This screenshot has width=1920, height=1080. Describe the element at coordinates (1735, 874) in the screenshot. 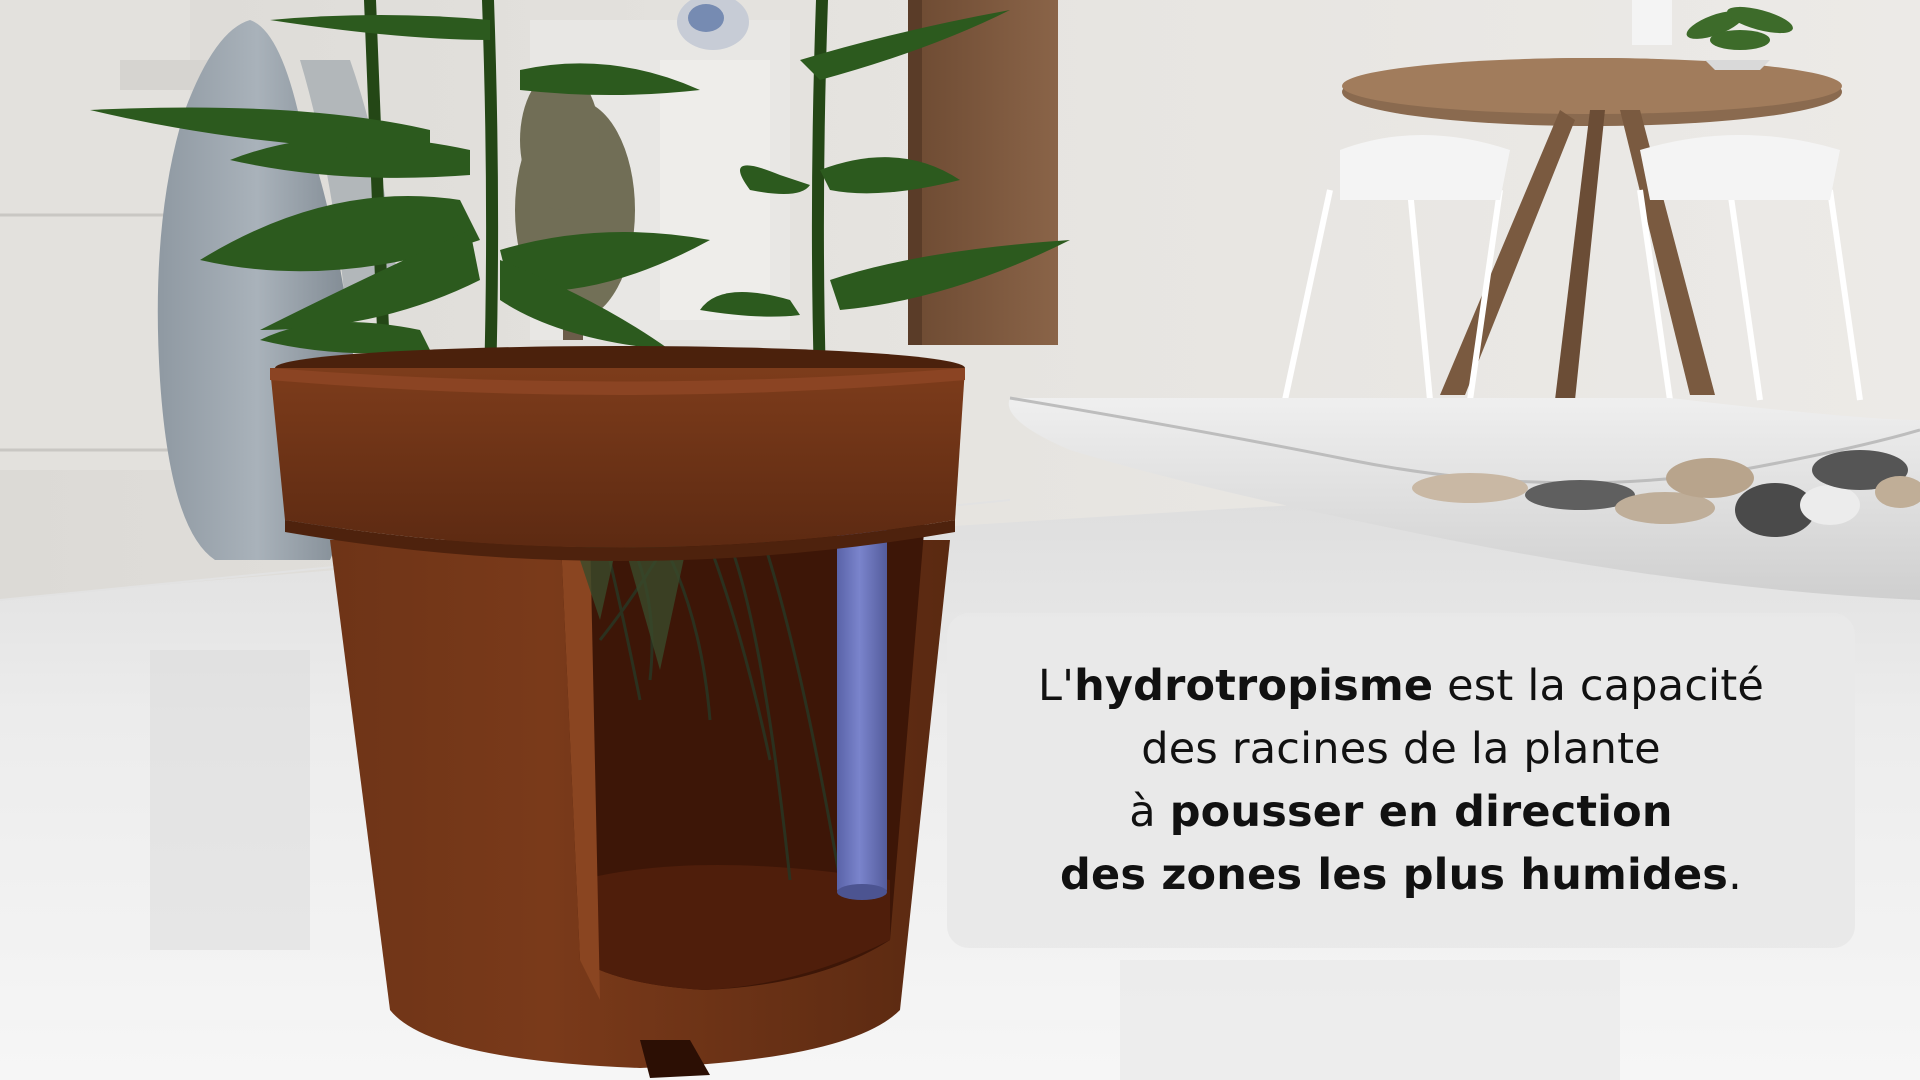

I see `caption-text: .` at that location.